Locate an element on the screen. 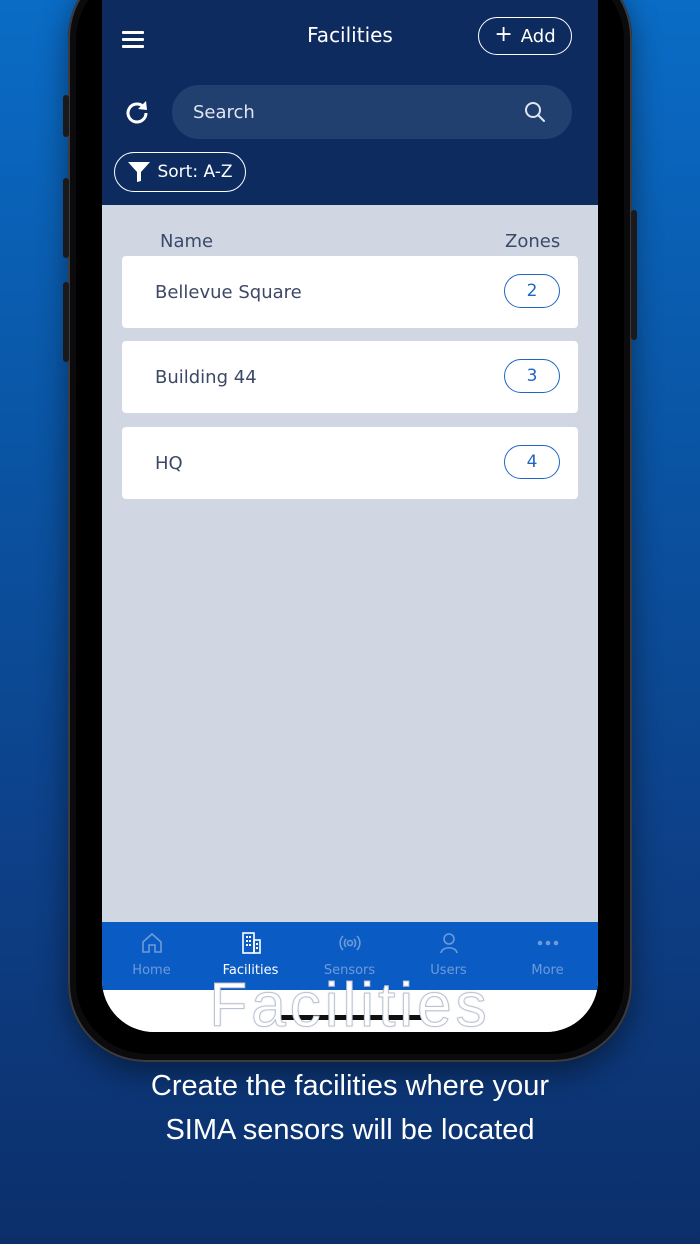  facility-row: Building 44 3 is located at coordinates (350, 377).